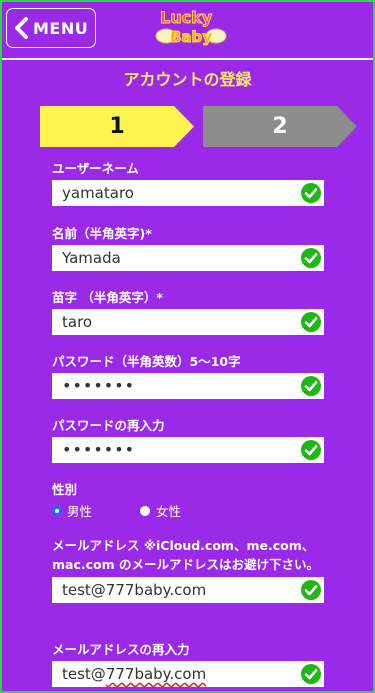  Describe the element at coordinates (188, 510) in the screenshot. I see `gender-radio-group: 男性 女性` at that location.